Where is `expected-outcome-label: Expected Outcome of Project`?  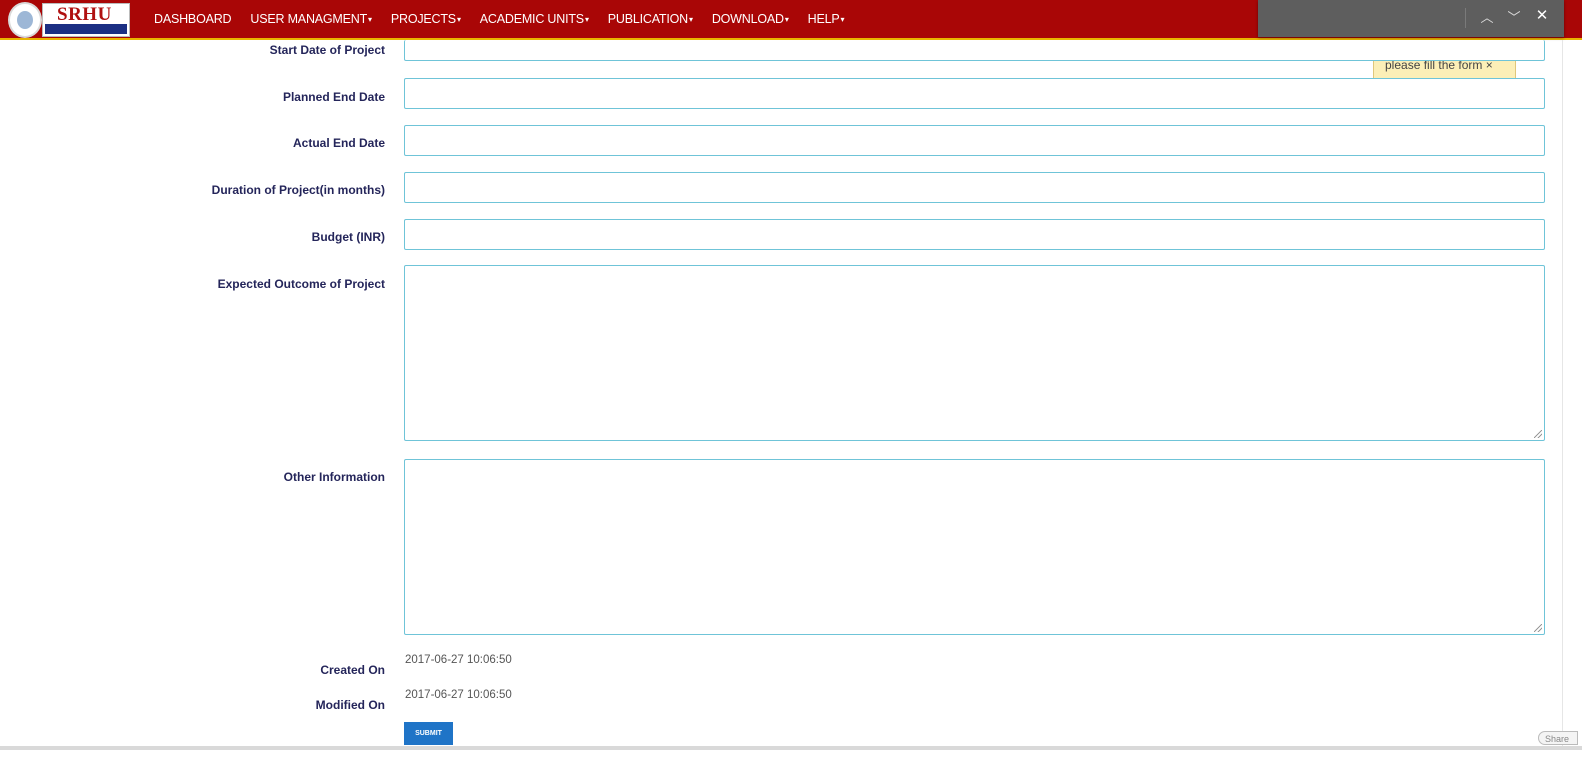 expected-outcome-label: Expected Outcome of Project is located at coordinates (301, 284).